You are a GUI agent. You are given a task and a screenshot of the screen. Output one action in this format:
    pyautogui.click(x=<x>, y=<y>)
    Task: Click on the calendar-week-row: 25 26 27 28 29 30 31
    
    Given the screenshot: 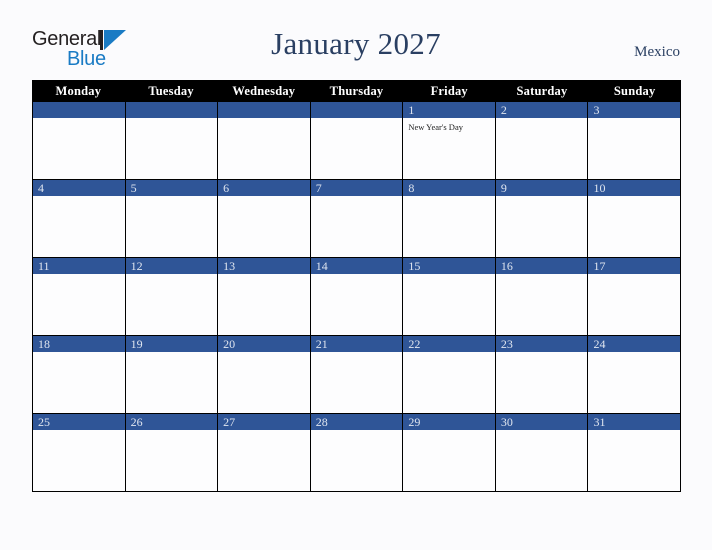 What is the action you would take?
    pyautogui.click(x=356, y=453)
    